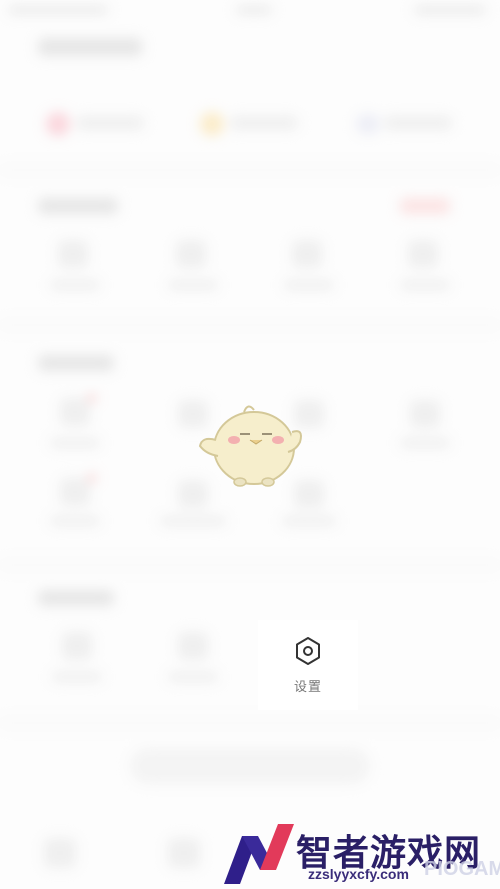 The image size is (500, 889). What do you see at coordinates (308, 650) in the screenshot?
I see `hexagon-gear-icon` at bounding box center [308, 650].